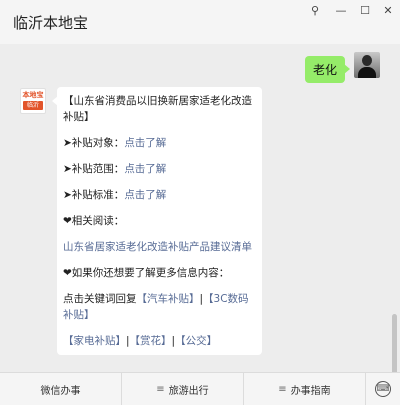 This screenshot has width=400, height=405. I want to click on link-standard: 点击了解, so click(145, 195).